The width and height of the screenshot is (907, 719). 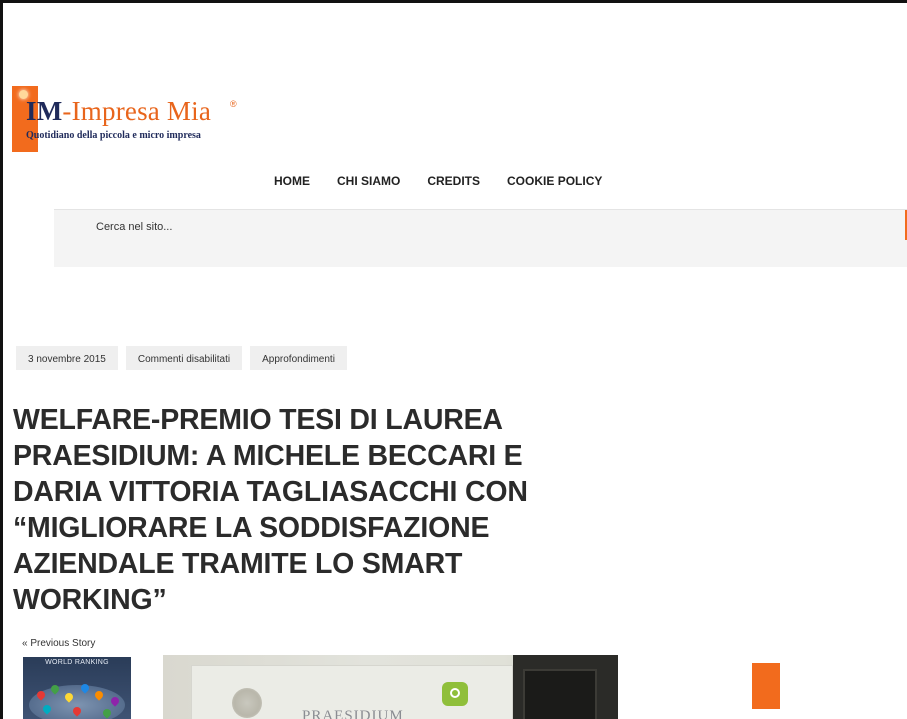 I want to click on search-input, so click(x=446, y=227).